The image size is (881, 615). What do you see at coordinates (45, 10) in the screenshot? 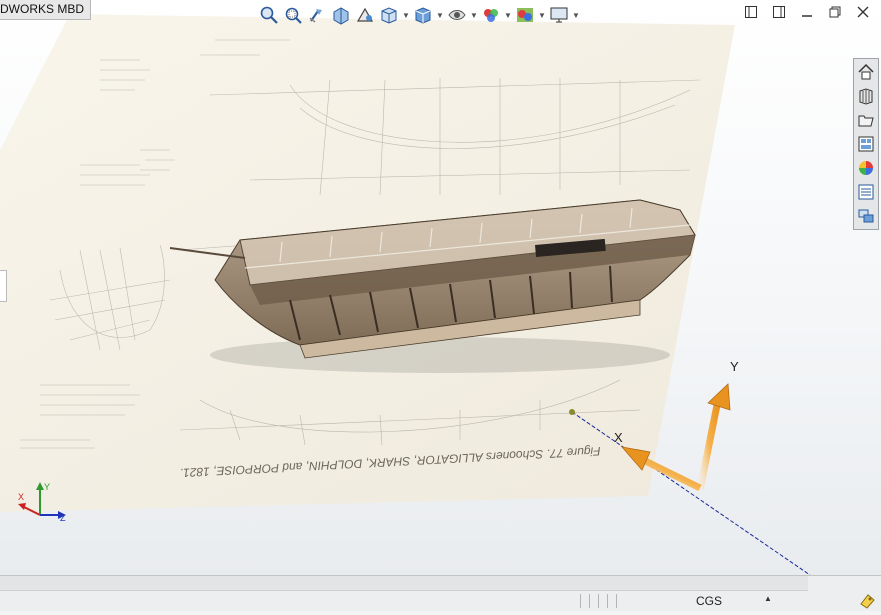
I see `window-title: DWORKS MBD` at bounding box center [45, 10].